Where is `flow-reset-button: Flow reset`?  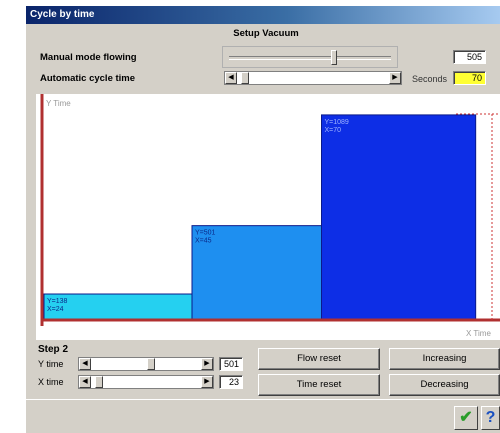 flow-reset-button: Flow reset is located at coordinates (319, 359).